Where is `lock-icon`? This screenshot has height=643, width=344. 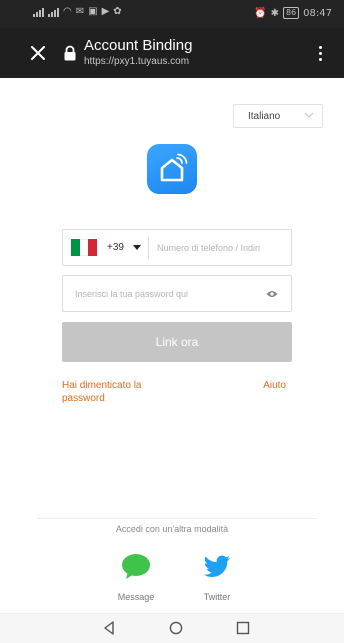 lock-icon is located at coordinates (70, 53).